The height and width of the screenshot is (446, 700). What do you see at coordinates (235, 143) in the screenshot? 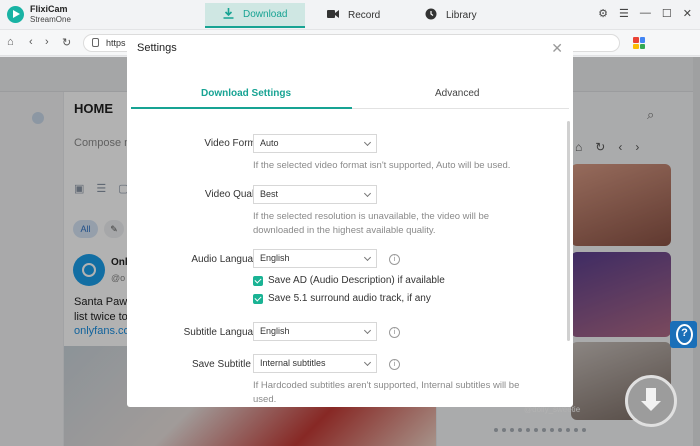
I see `video-format-label: Video Format:` at bounding box center [235, 143].